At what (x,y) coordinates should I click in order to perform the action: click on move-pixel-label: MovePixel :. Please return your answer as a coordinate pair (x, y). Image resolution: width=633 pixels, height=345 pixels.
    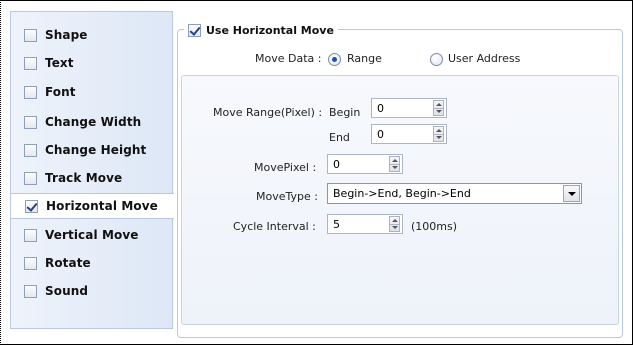
    Looking at the image, I should click on (285, 167).